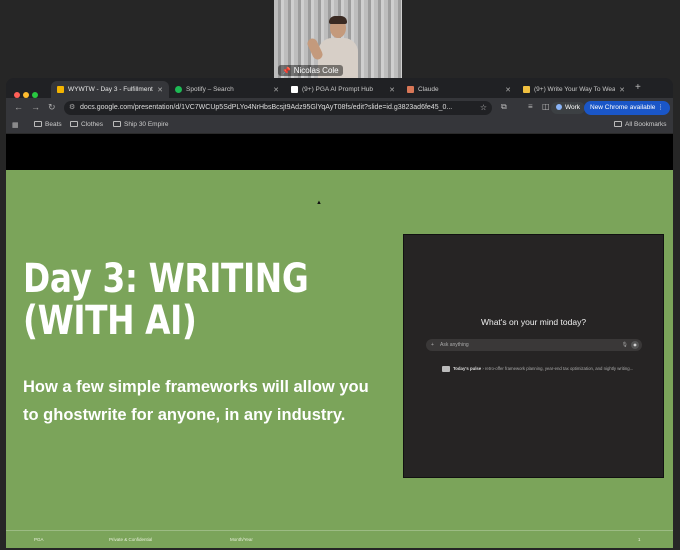 This screenshot has width=680, height=550. What do you see at coordinates (86, 124) in the screenshot?
I see `bookmark-clothes: Clothes` at bounding box center [86, 124].